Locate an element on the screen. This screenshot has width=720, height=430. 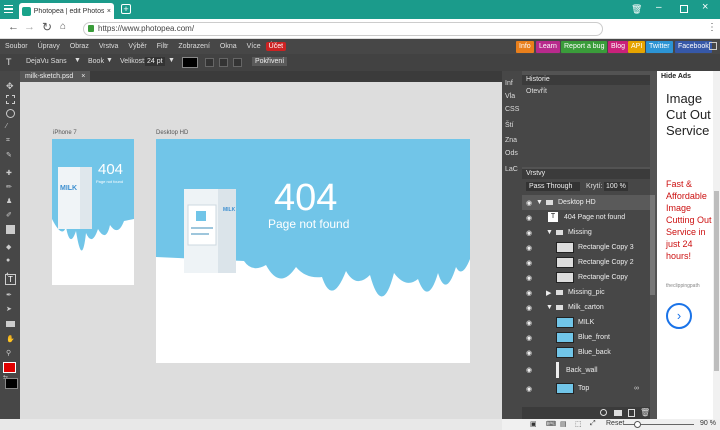
code-icon: ⌨ is located at coordinates (551, 424).